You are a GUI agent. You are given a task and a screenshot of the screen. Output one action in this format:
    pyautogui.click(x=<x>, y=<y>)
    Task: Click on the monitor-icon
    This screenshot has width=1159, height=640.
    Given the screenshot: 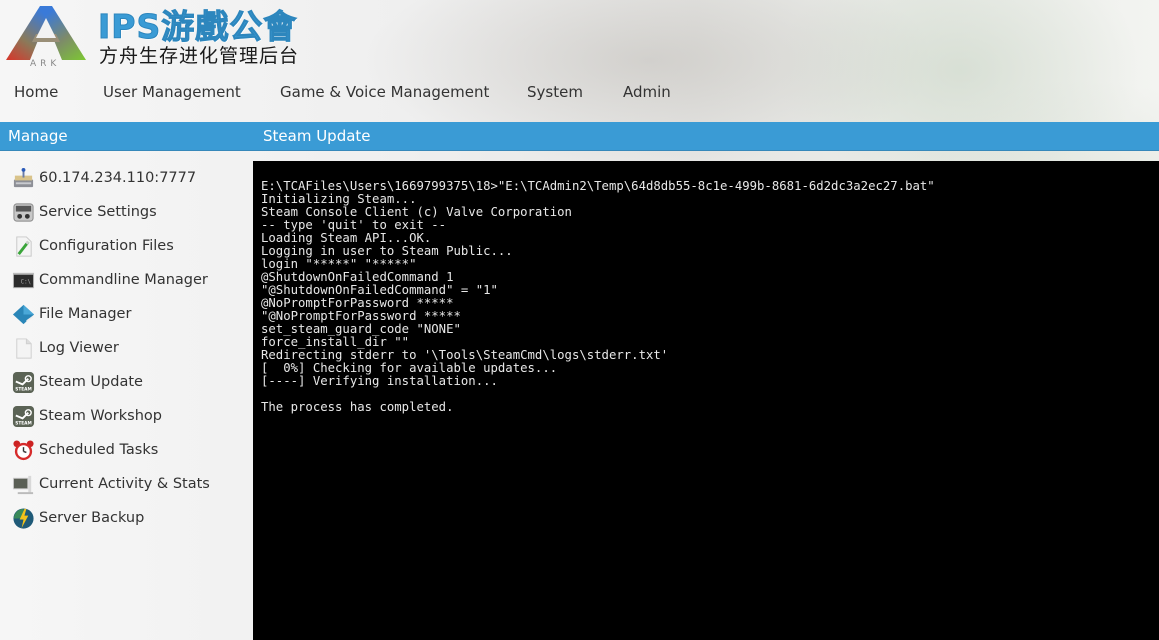 What is the action you would take?
    pyautogui.click(x=23, y=484)
    